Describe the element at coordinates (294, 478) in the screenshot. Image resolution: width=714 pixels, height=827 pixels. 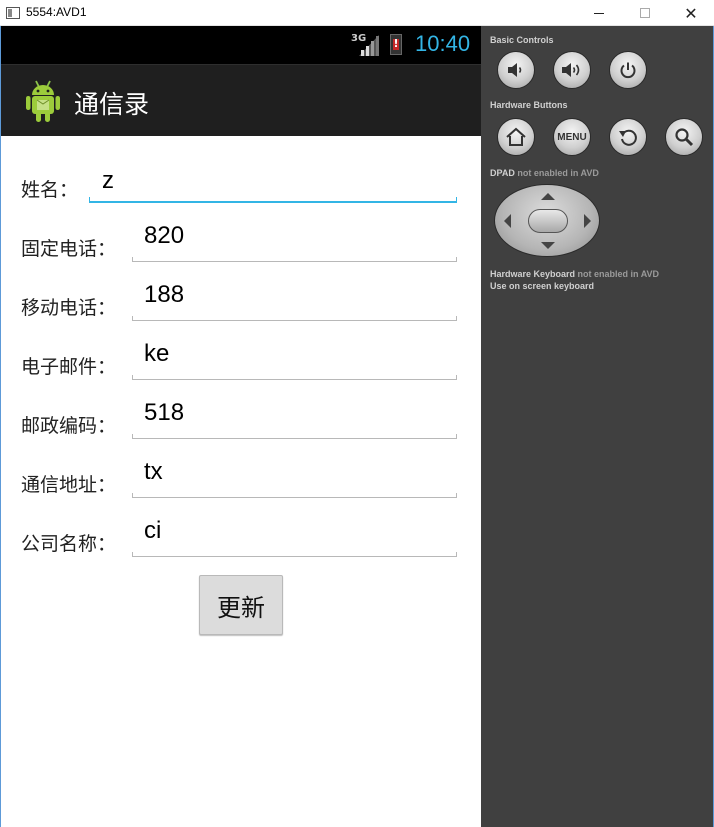
I see `address-input: tx` at that location.